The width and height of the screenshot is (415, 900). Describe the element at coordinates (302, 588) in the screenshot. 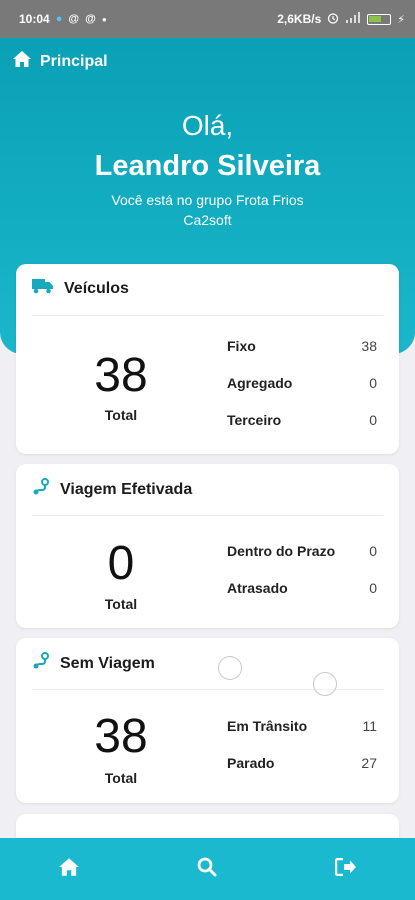

I see `completed-trips-row-late: Atrasado 0` at that location.